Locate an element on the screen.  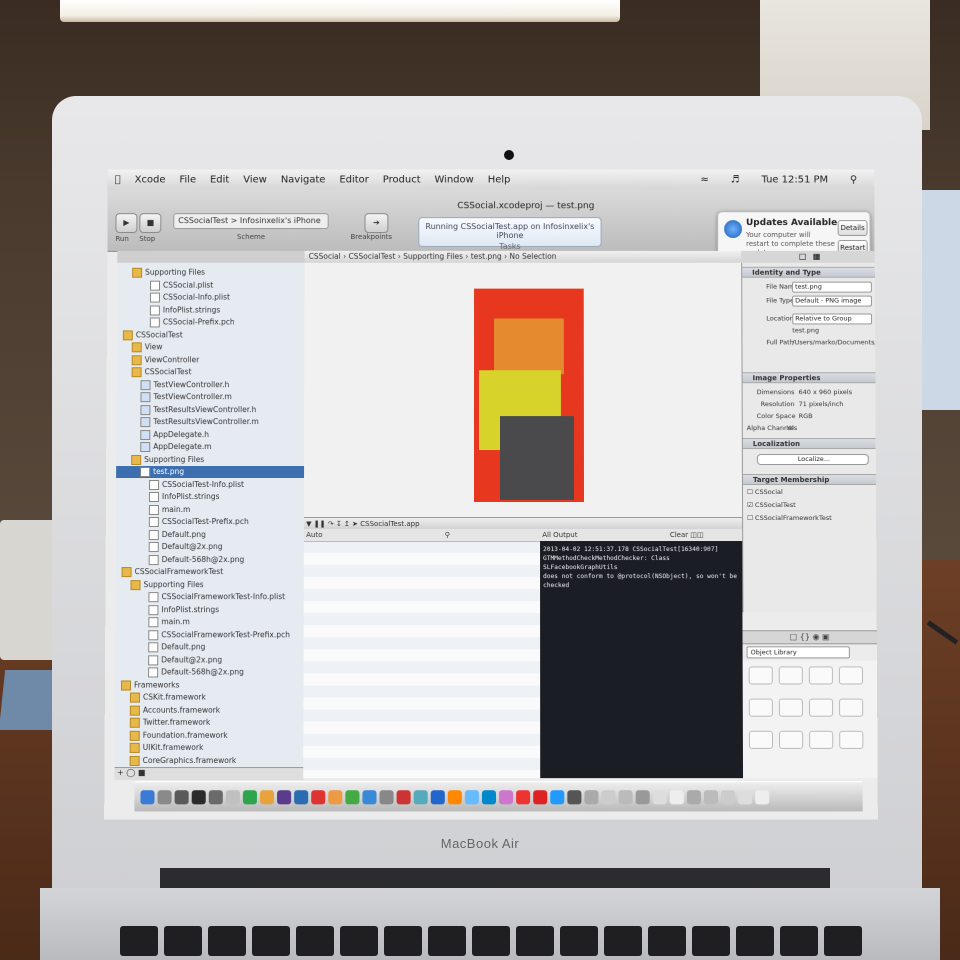
jump-crumb: No Selection is located at coordinates (532, 256).